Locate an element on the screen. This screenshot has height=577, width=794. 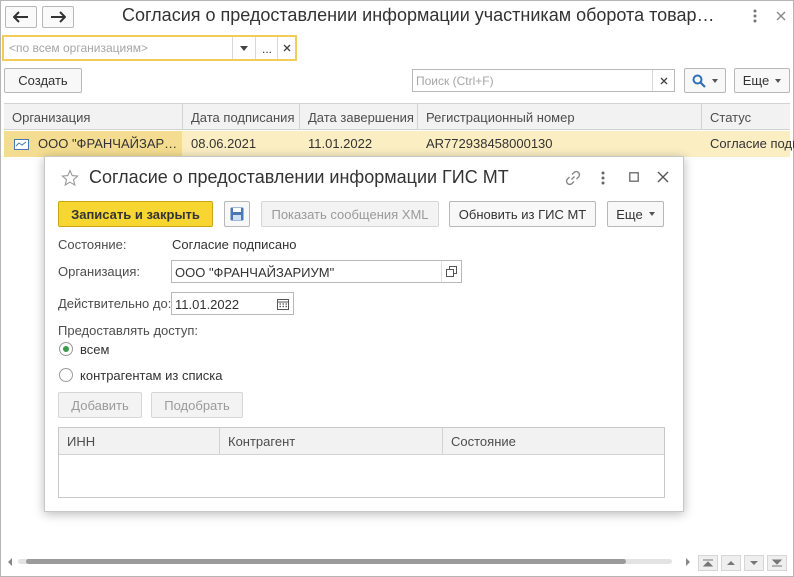
scroll-down-button is located at coordinates (754, 563).